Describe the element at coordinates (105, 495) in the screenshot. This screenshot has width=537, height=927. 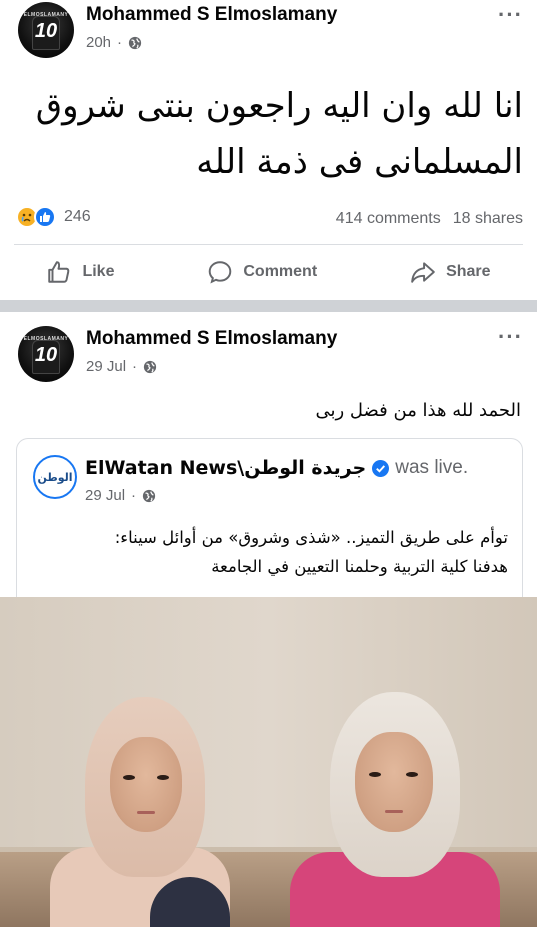
I see `shared-post-time: 29 Jul` at that location.